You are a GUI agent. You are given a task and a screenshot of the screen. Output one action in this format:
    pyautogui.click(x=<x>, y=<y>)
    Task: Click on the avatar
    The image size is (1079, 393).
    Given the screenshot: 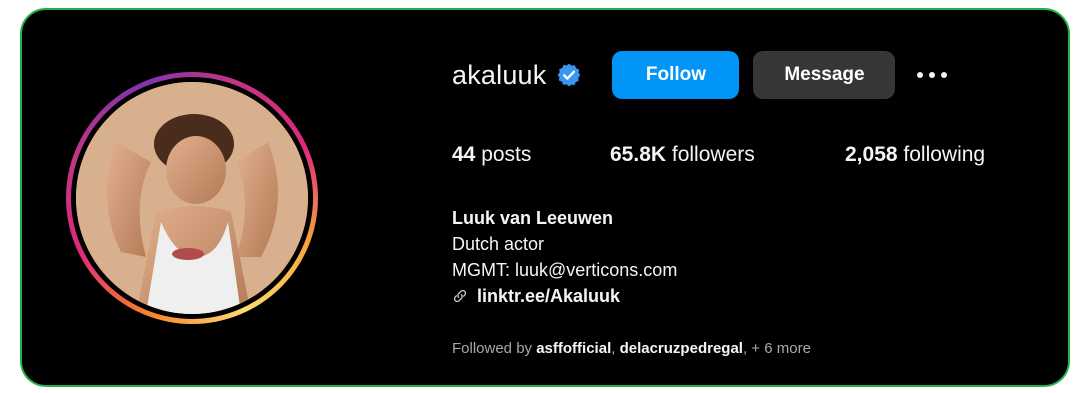 What is the action you would take?
    pyautogui.click(x=192, y=198)
    